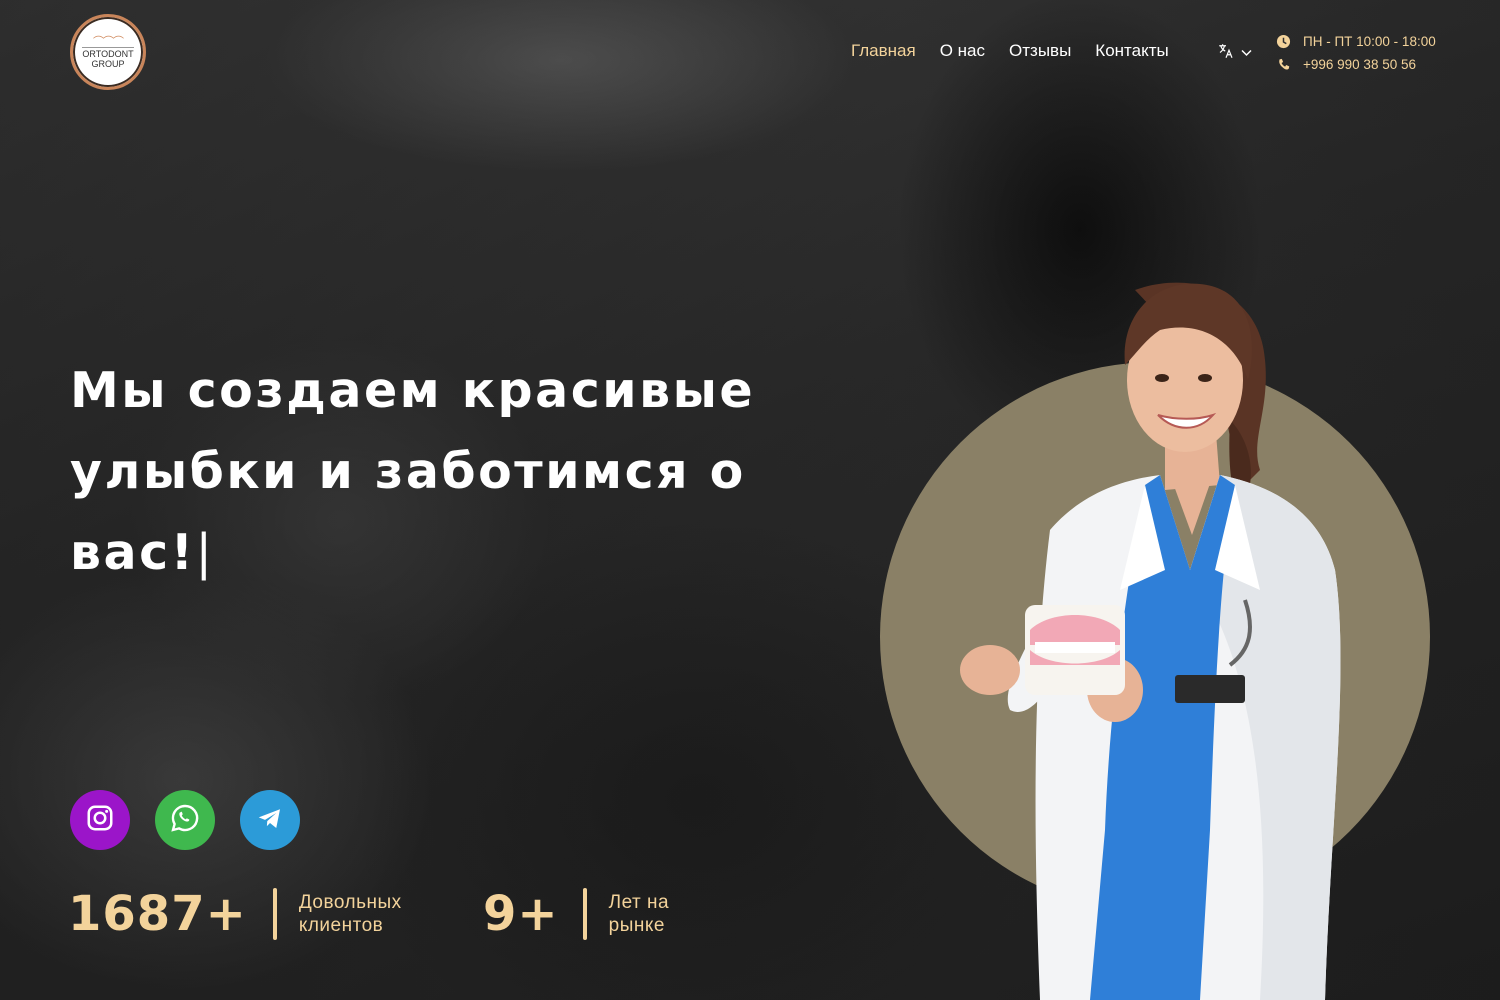 The width and height of the screenshot is (1500, 1000). What do you see at coordinates (639, 902) in the screenshot?
I see `stat-years-label-line1: Лет на` at bounding box center [639, 902].